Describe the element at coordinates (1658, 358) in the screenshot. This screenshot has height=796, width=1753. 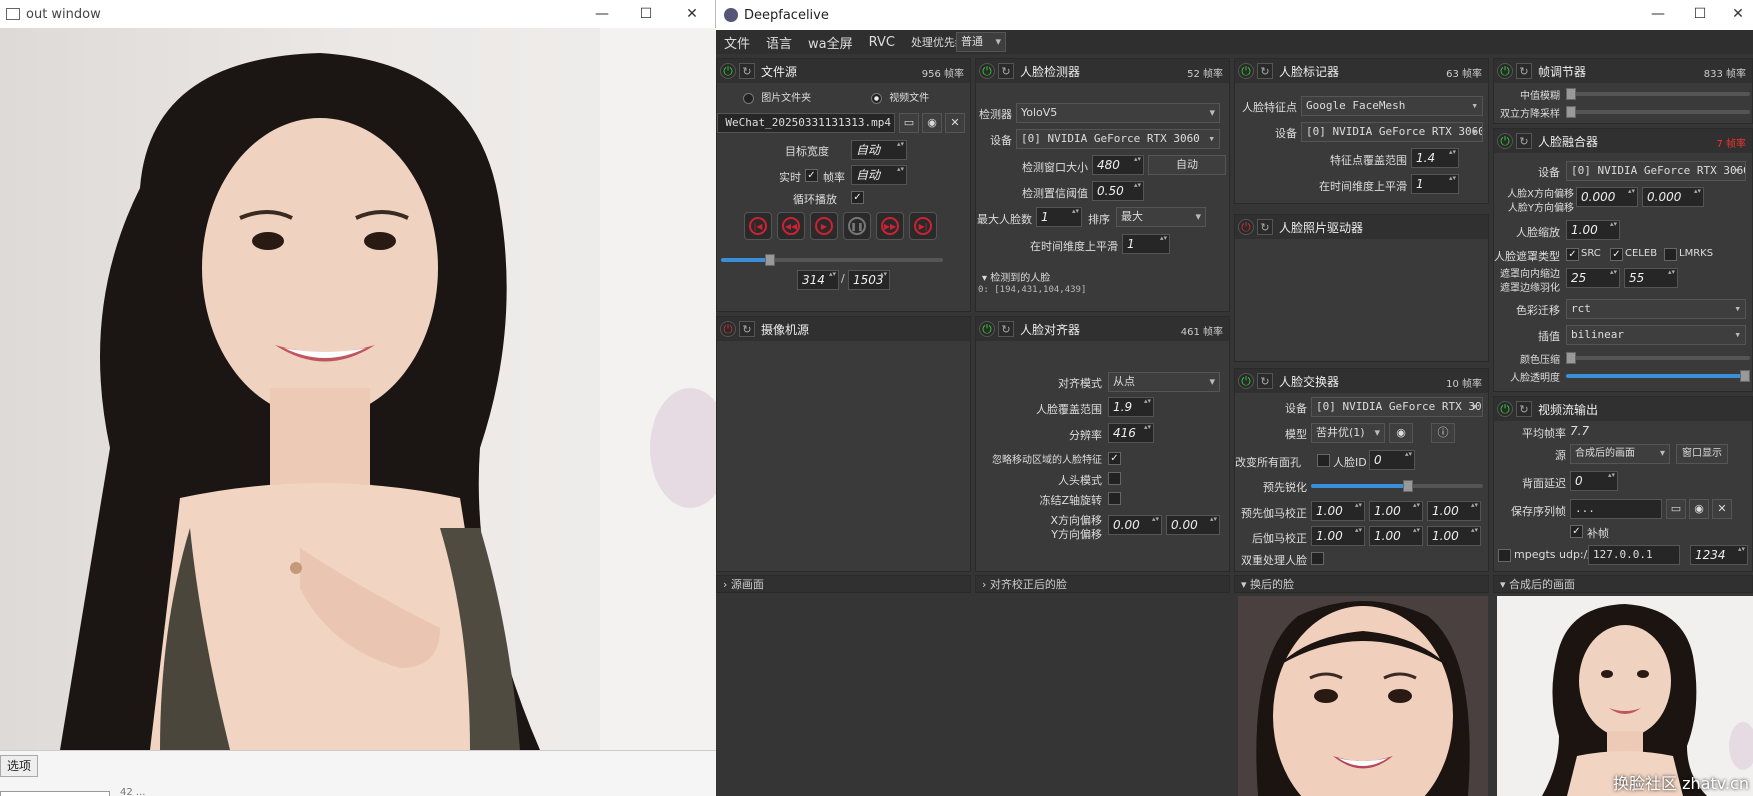
I see `compress-slider` at that location.